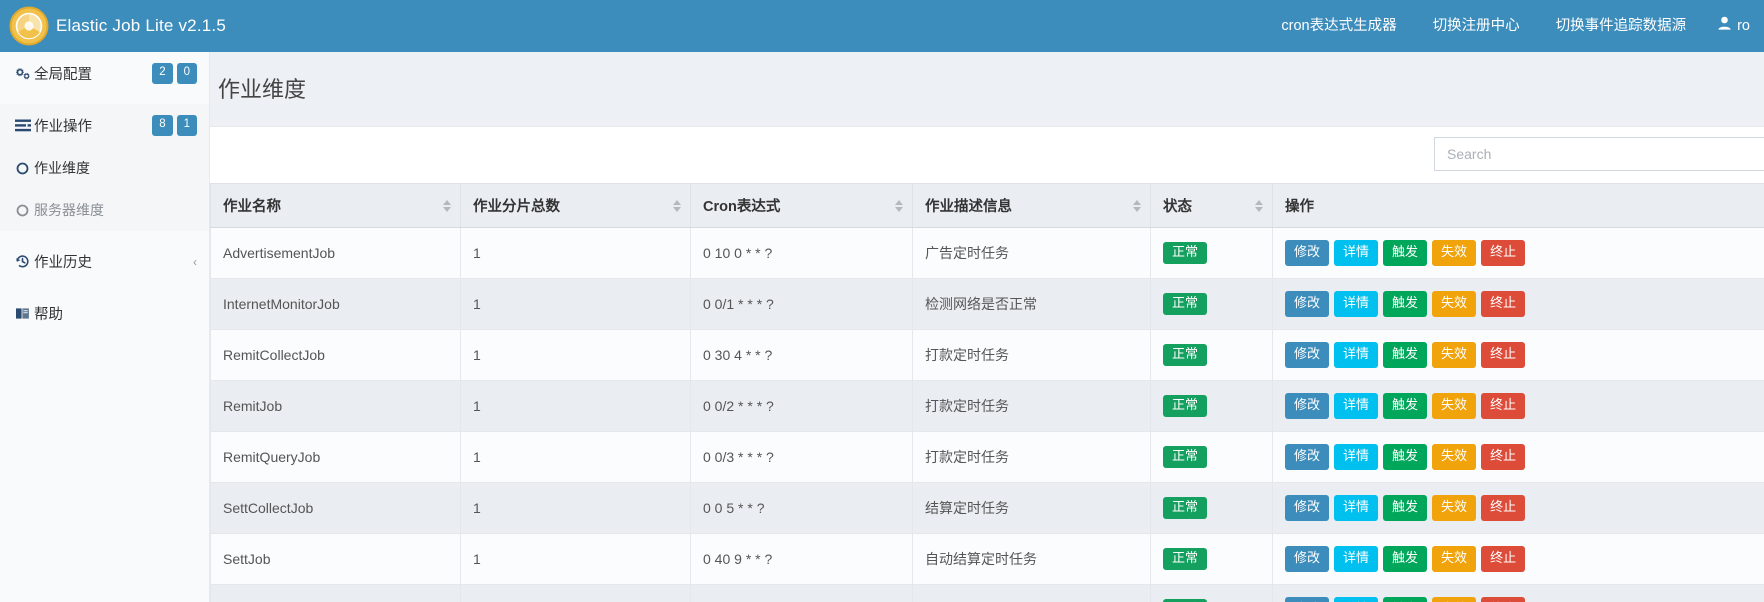 The width and height of the screenshot is (1764, 602). Describe the element at coordinates (1211, 205) in the screenshot. I see `column-header-status: 状态` at that location.